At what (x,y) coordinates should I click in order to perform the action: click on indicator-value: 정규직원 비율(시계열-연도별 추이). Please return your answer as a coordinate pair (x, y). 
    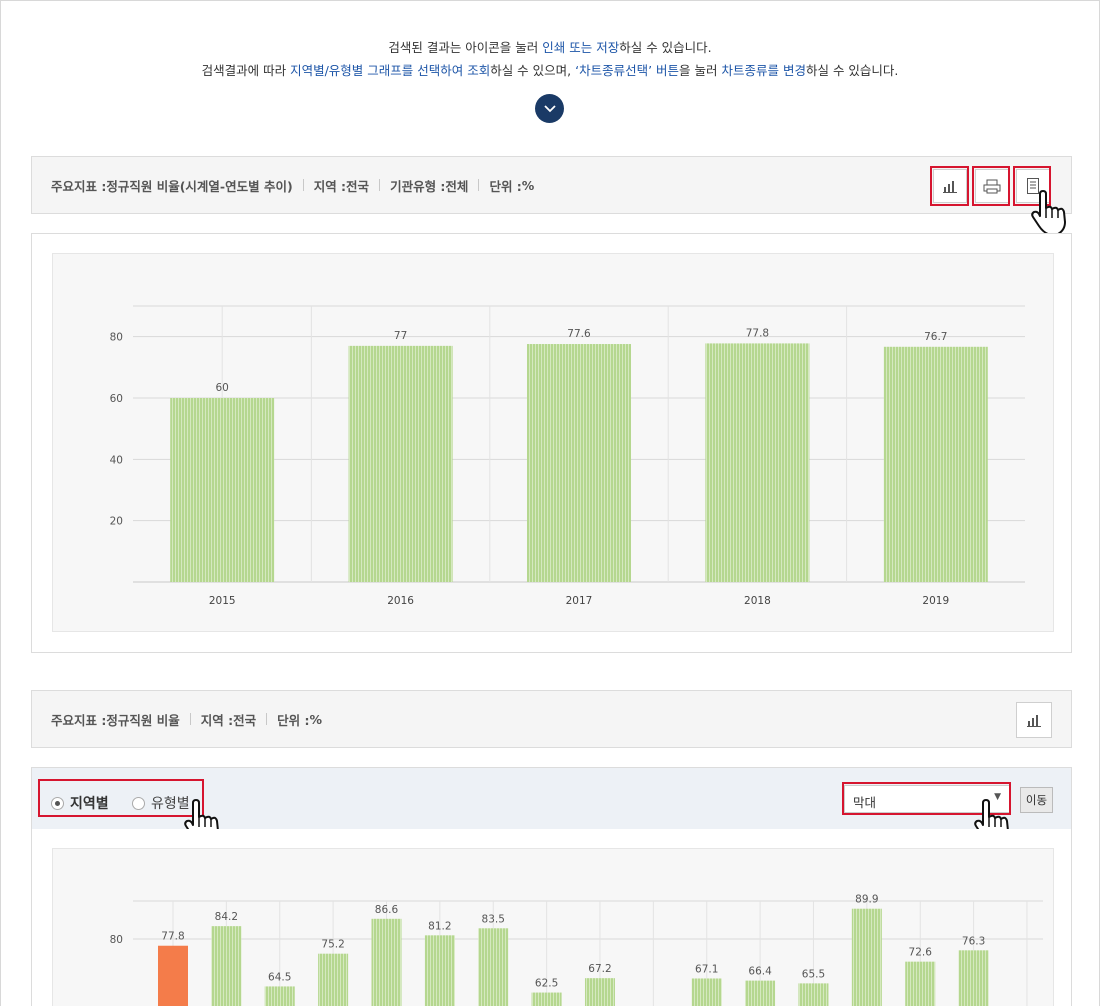
    Looking at the image, I should click on (199, 186).